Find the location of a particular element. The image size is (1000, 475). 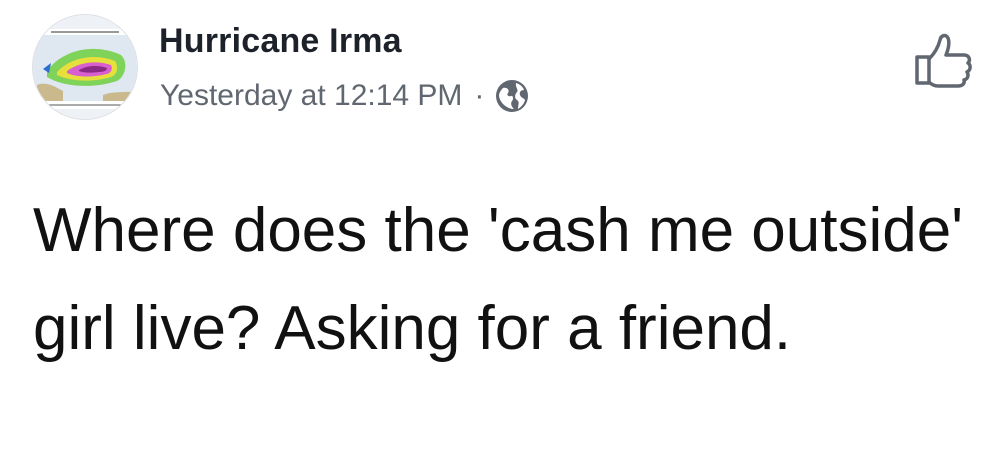

hurricane-forecast-map-icon is located at coordinates (85, 67).